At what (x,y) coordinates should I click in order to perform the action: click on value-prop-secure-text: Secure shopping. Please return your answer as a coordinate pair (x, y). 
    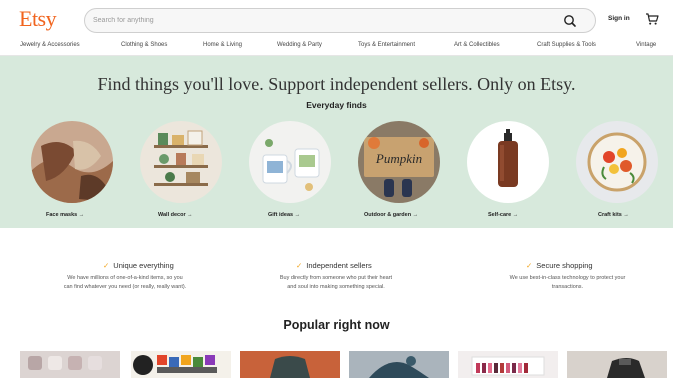
    Looking at the image, I should click on (564, 265).